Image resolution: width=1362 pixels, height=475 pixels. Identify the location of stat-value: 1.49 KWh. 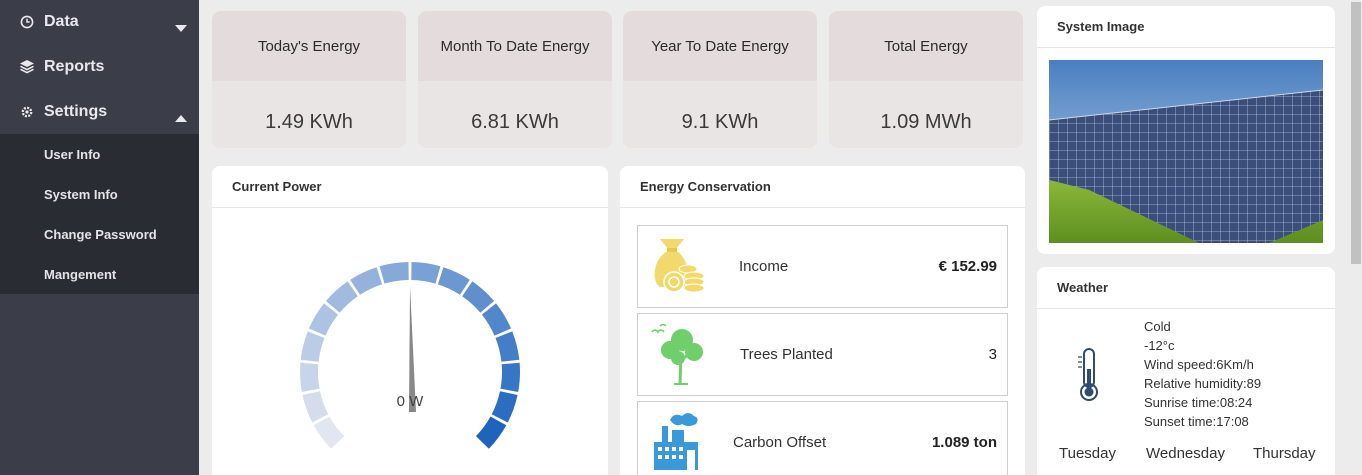
(309, 114).